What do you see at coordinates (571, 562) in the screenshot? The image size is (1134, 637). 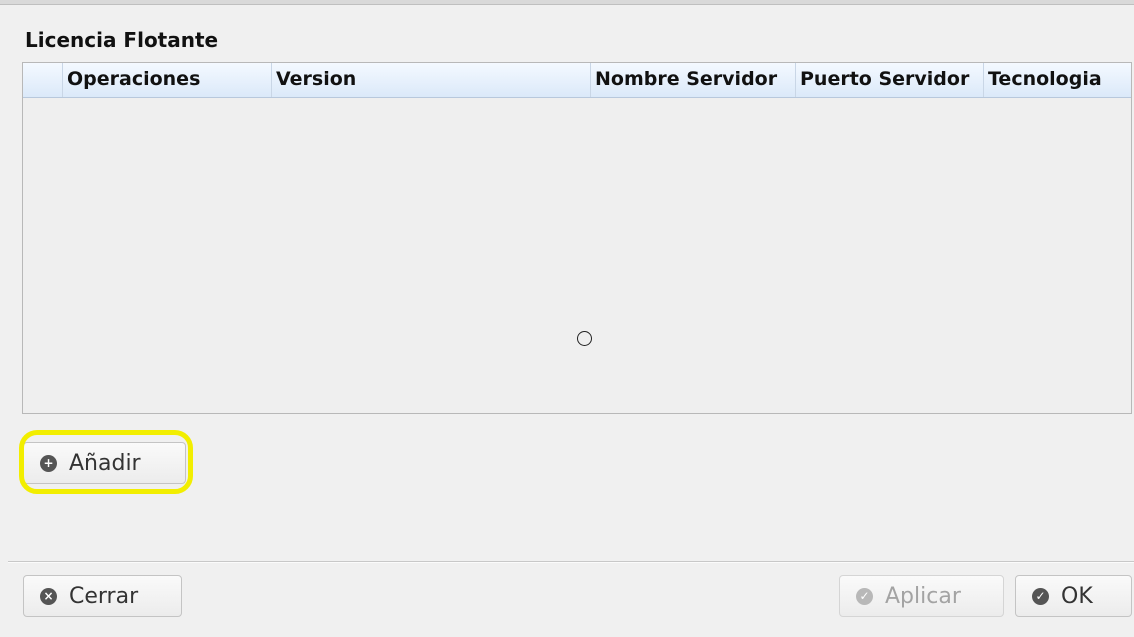 I see `footer-divider` at bounding box center [571, 562].